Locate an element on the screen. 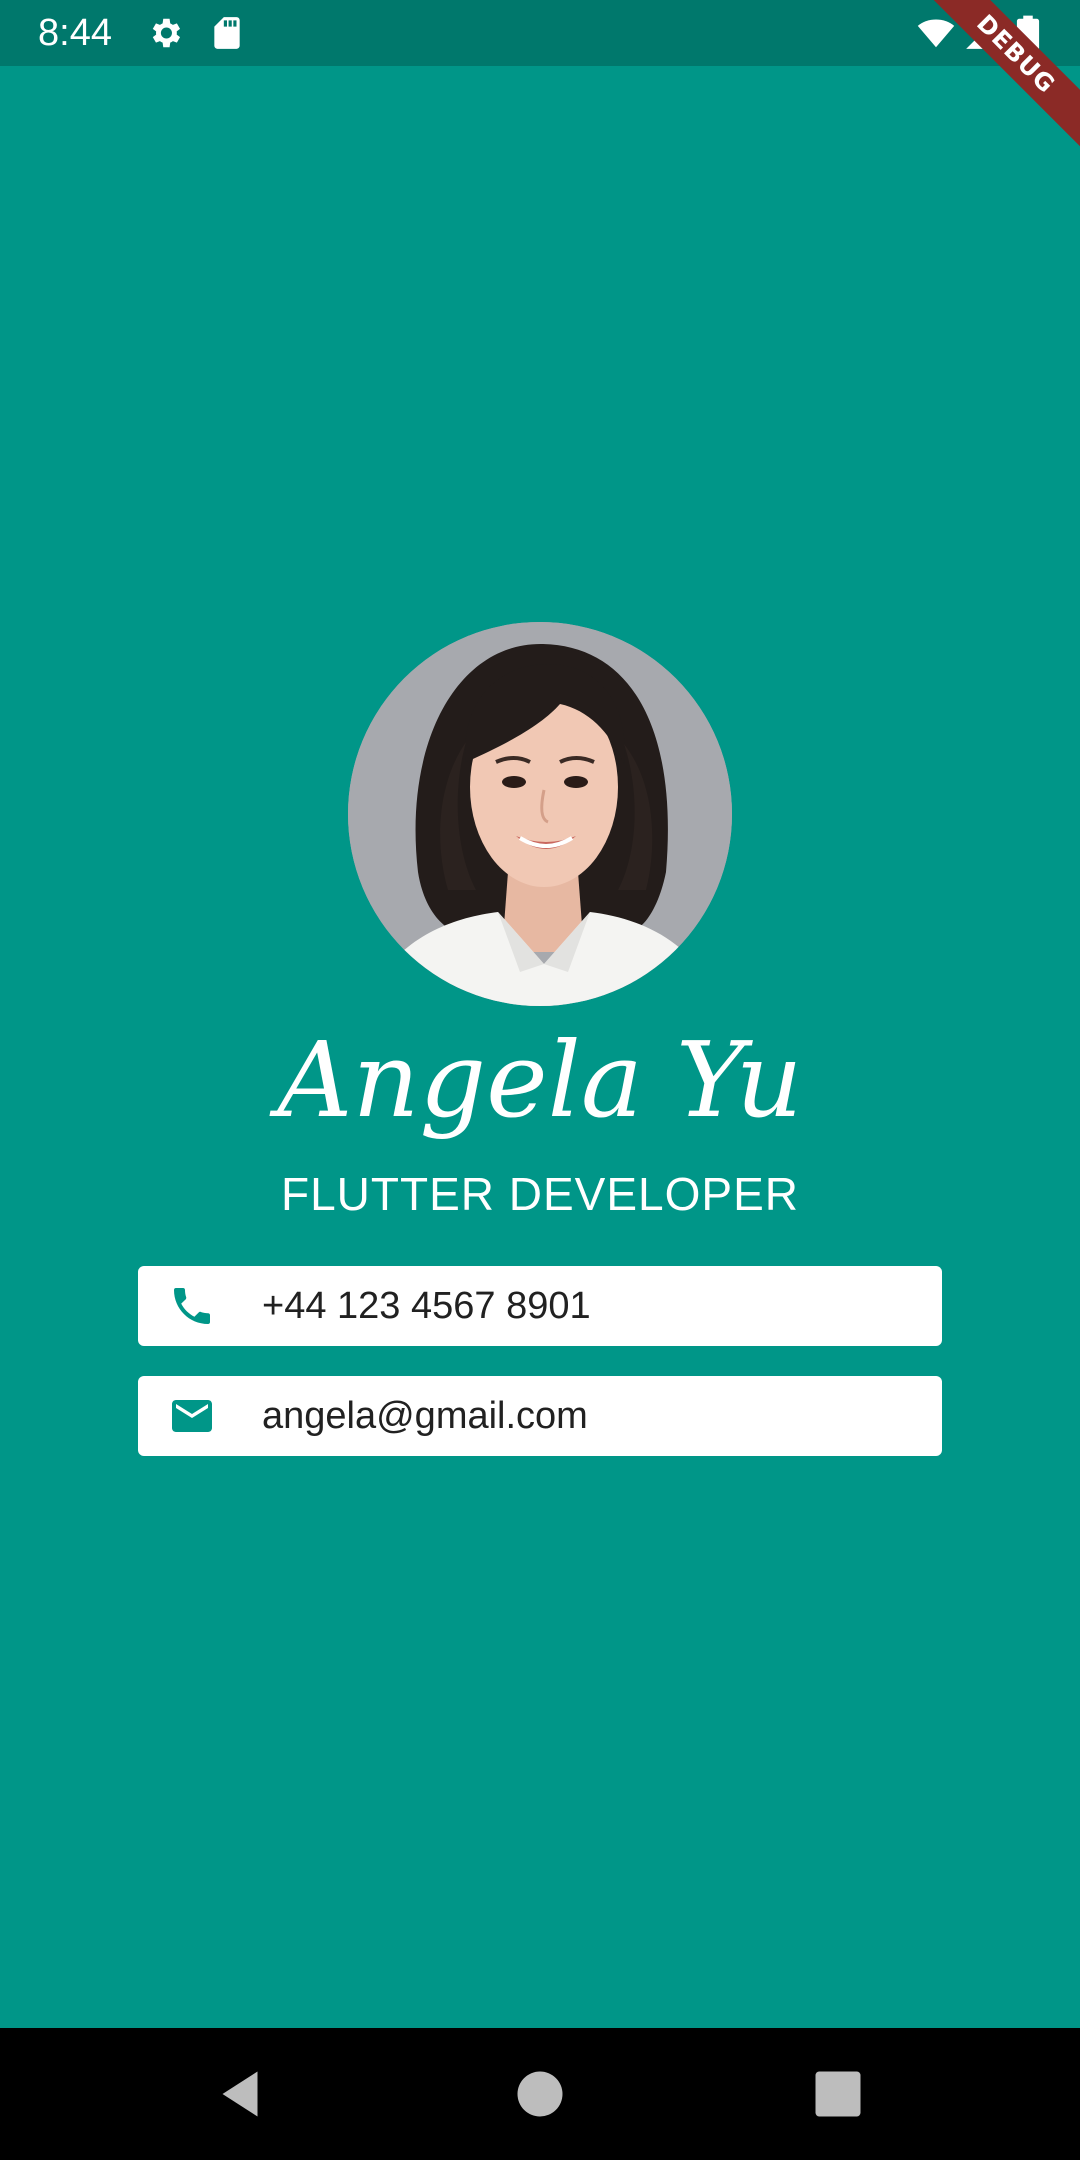  signal-icon is located at coordinates (982, 33).